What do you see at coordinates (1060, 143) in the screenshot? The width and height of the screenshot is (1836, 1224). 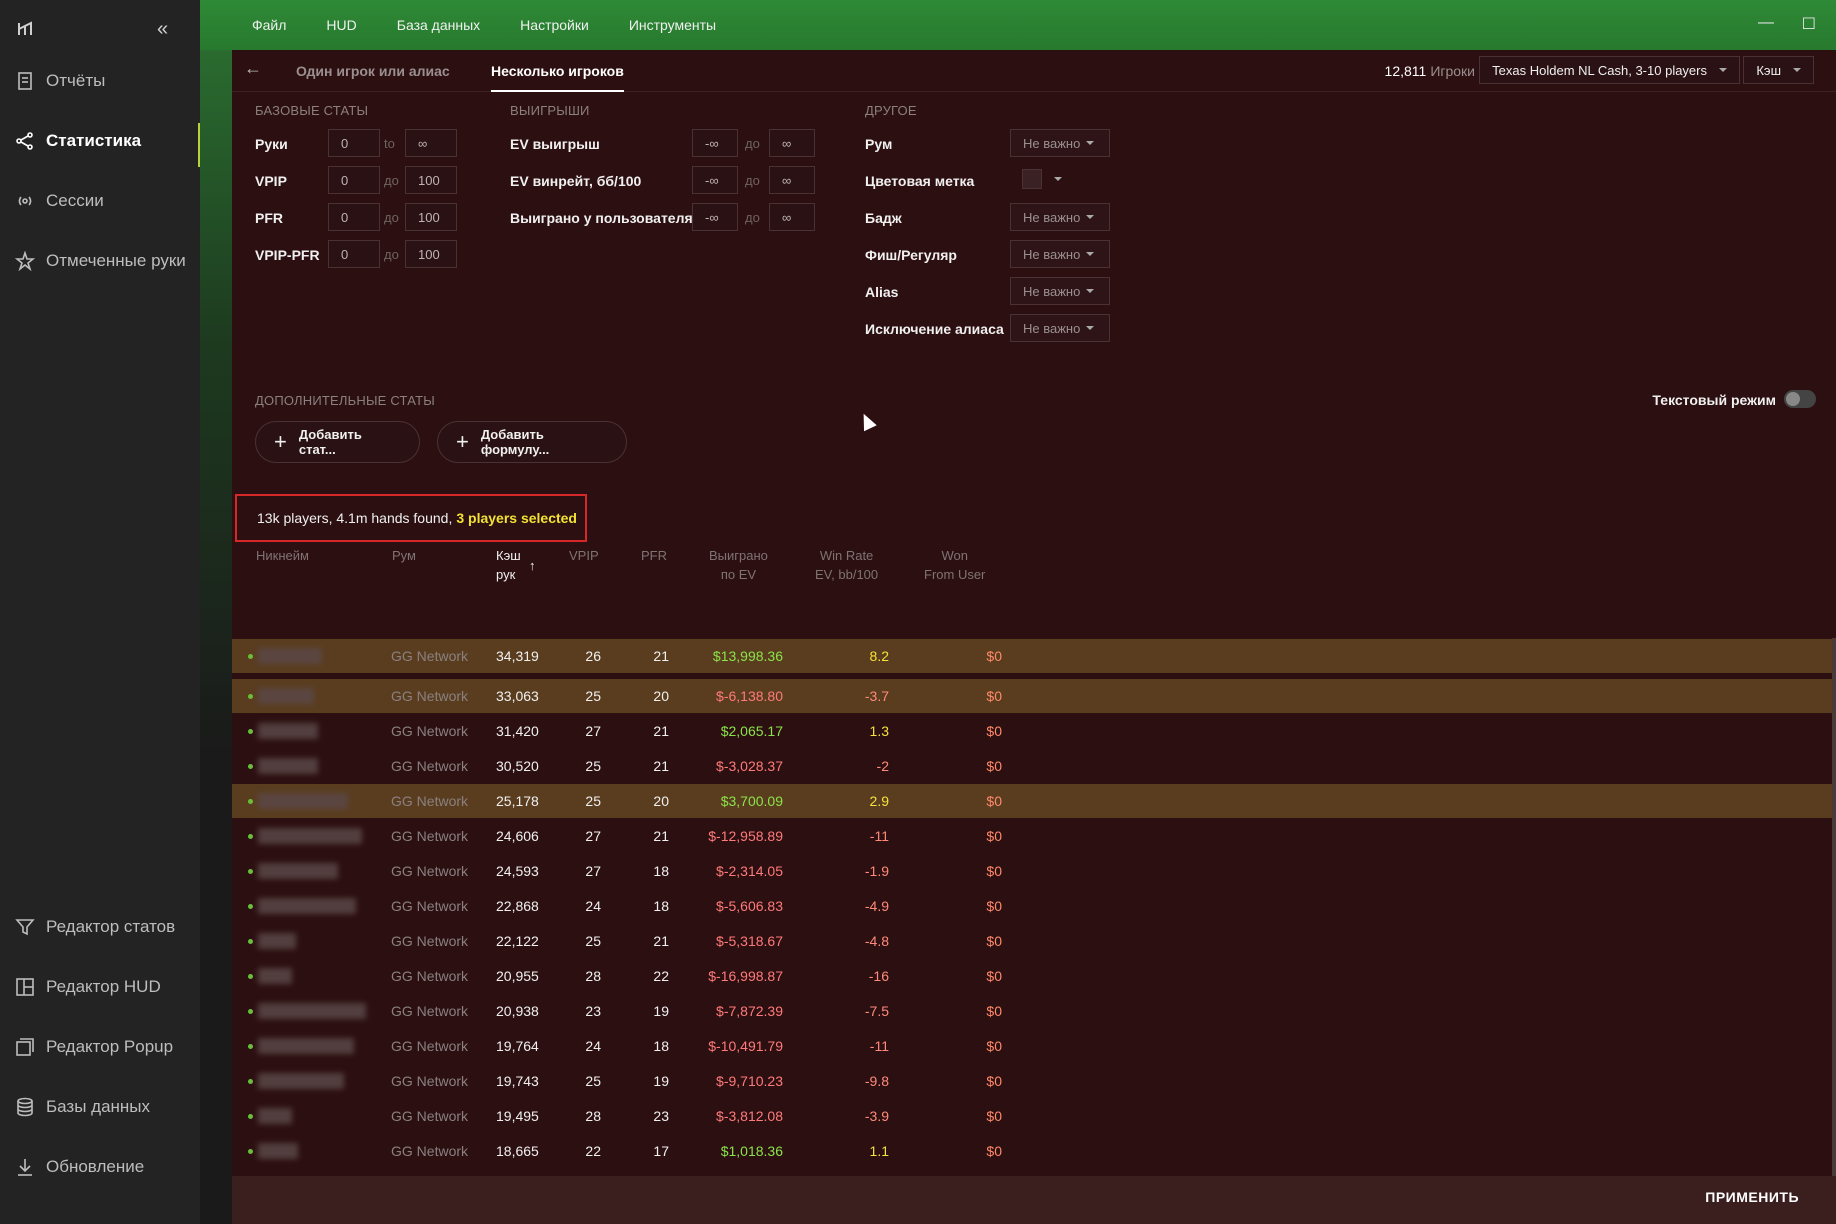 I see `room-dropdown: Не важно` at bounding box center [1060, 143].